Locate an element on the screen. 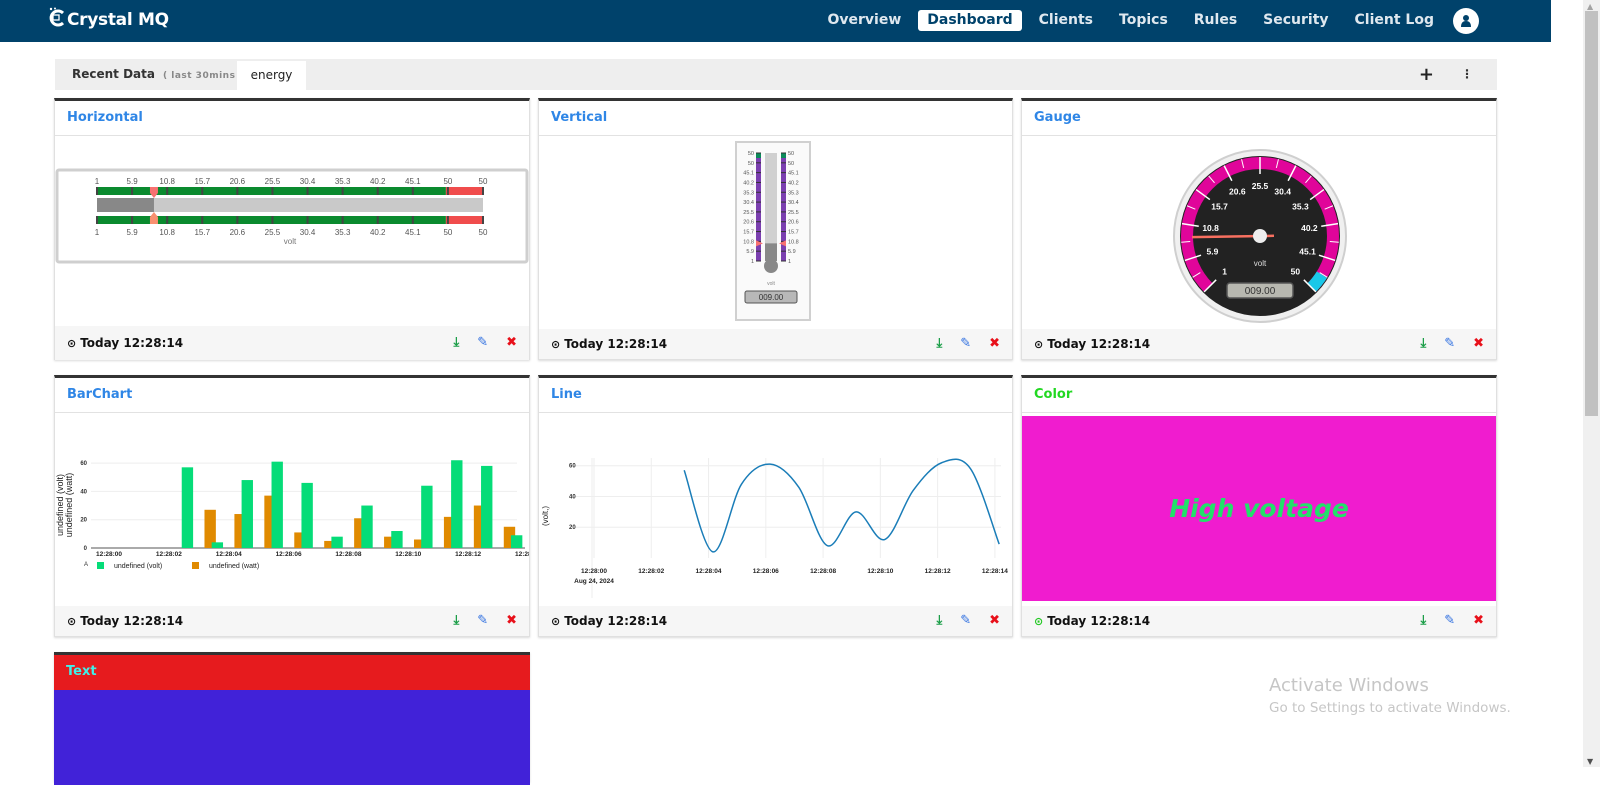 This screenshot has width=1600, height=785. tick-label-right: 50 is located at coordinates (791, 164).